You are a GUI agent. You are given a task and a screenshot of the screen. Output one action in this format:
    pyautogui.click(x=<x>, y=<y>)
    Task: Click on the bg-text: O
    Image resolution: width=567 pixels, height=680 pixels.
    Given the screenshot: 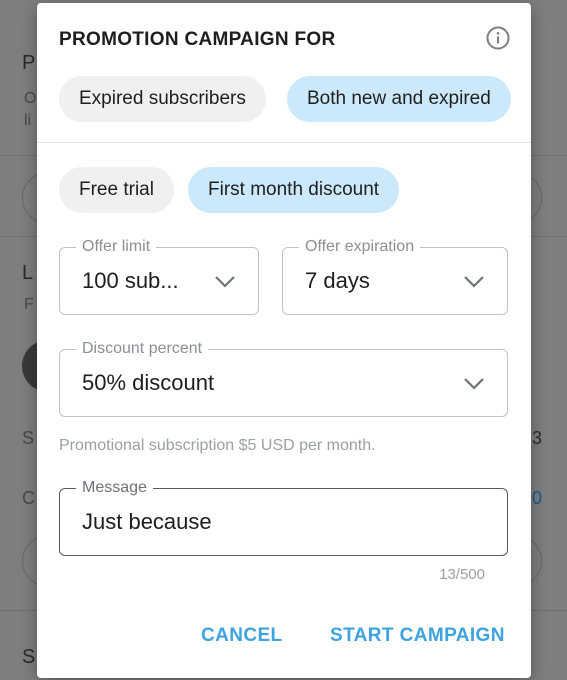 What is the action you would take?
    pyautogui.click(x=30, y=98)
    